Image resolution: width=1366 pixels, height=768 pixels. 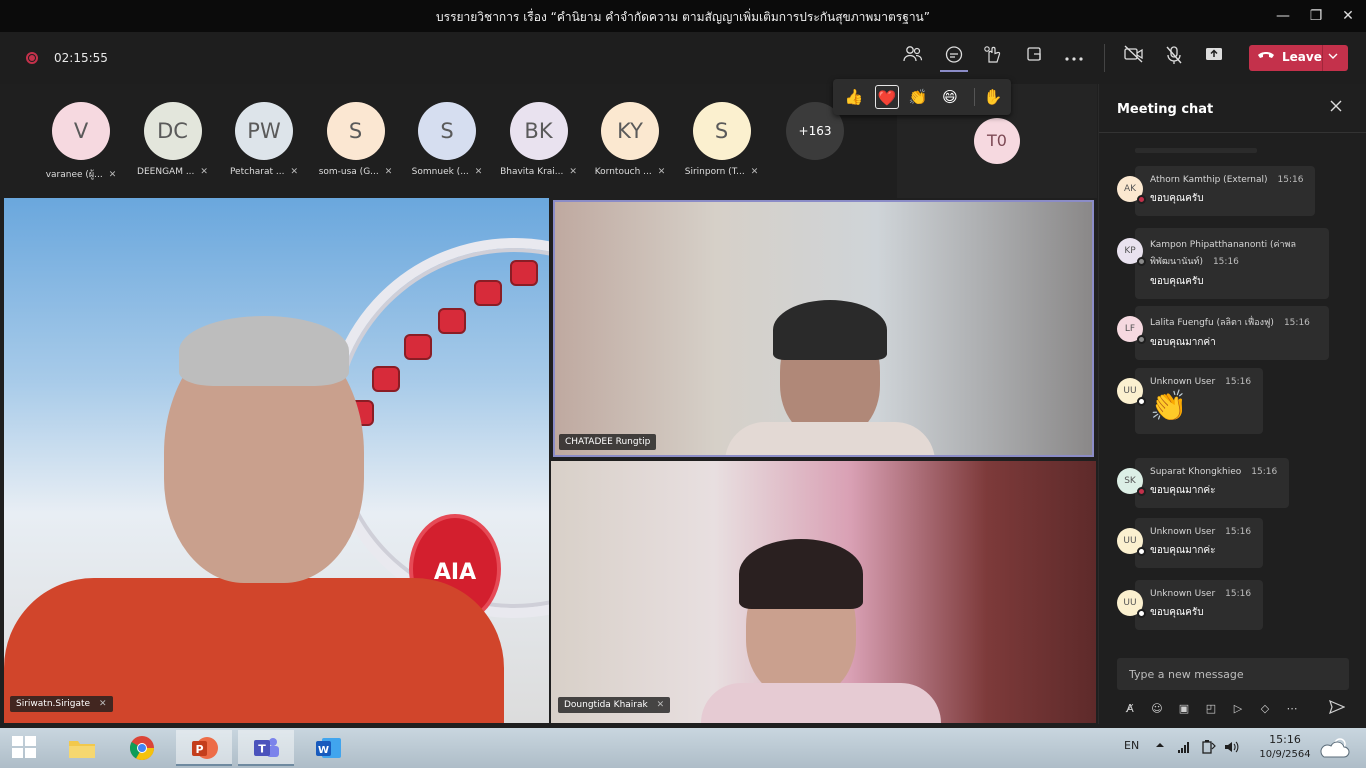 What do you see at coordinates (1337, 708) in the screenshot?
I see `send-icon` at bounding box center [1337, 708].